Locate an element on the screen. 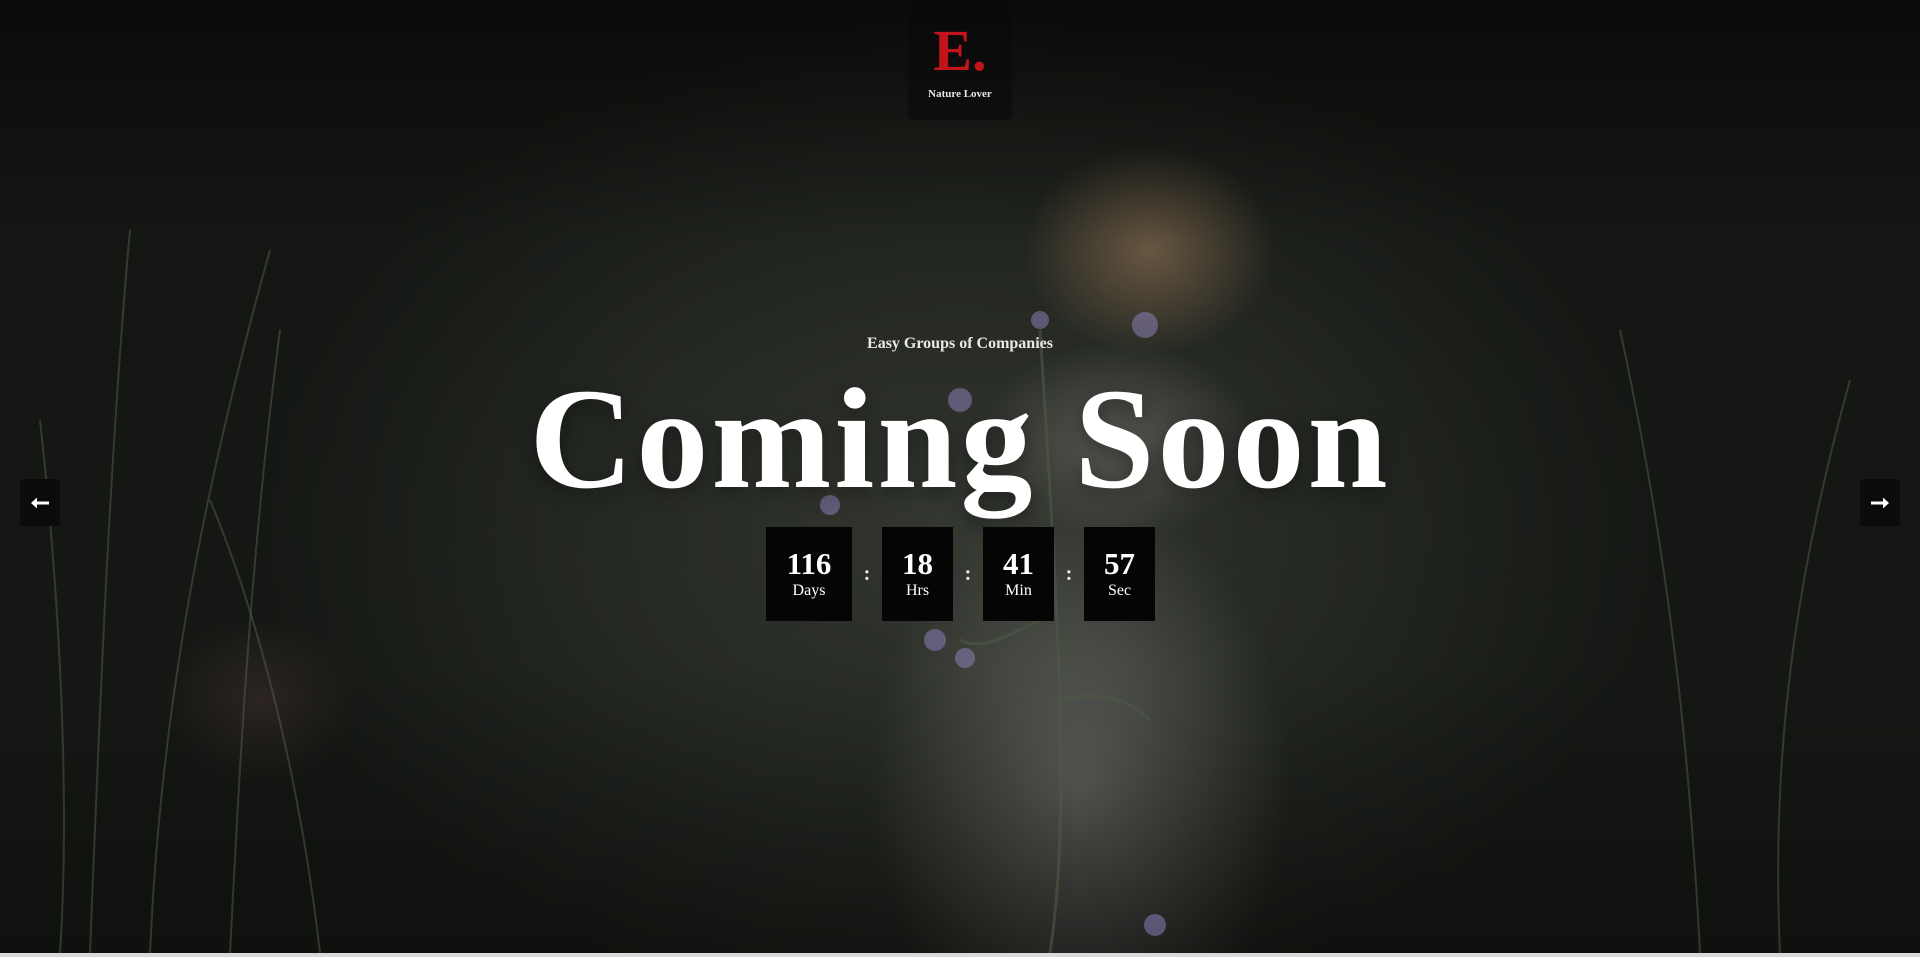  countdown-hours-value: 18 is located at coordinates (917, 563).